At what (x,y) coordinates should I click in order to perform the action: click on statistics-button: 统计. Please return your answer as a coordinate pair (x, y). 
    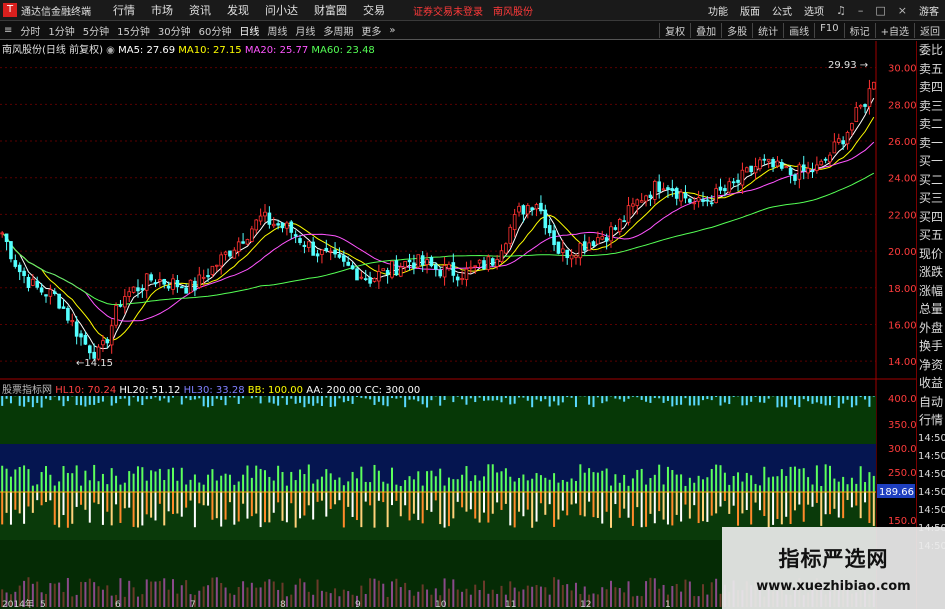
    Looking at the image, I should click on (767, 30).